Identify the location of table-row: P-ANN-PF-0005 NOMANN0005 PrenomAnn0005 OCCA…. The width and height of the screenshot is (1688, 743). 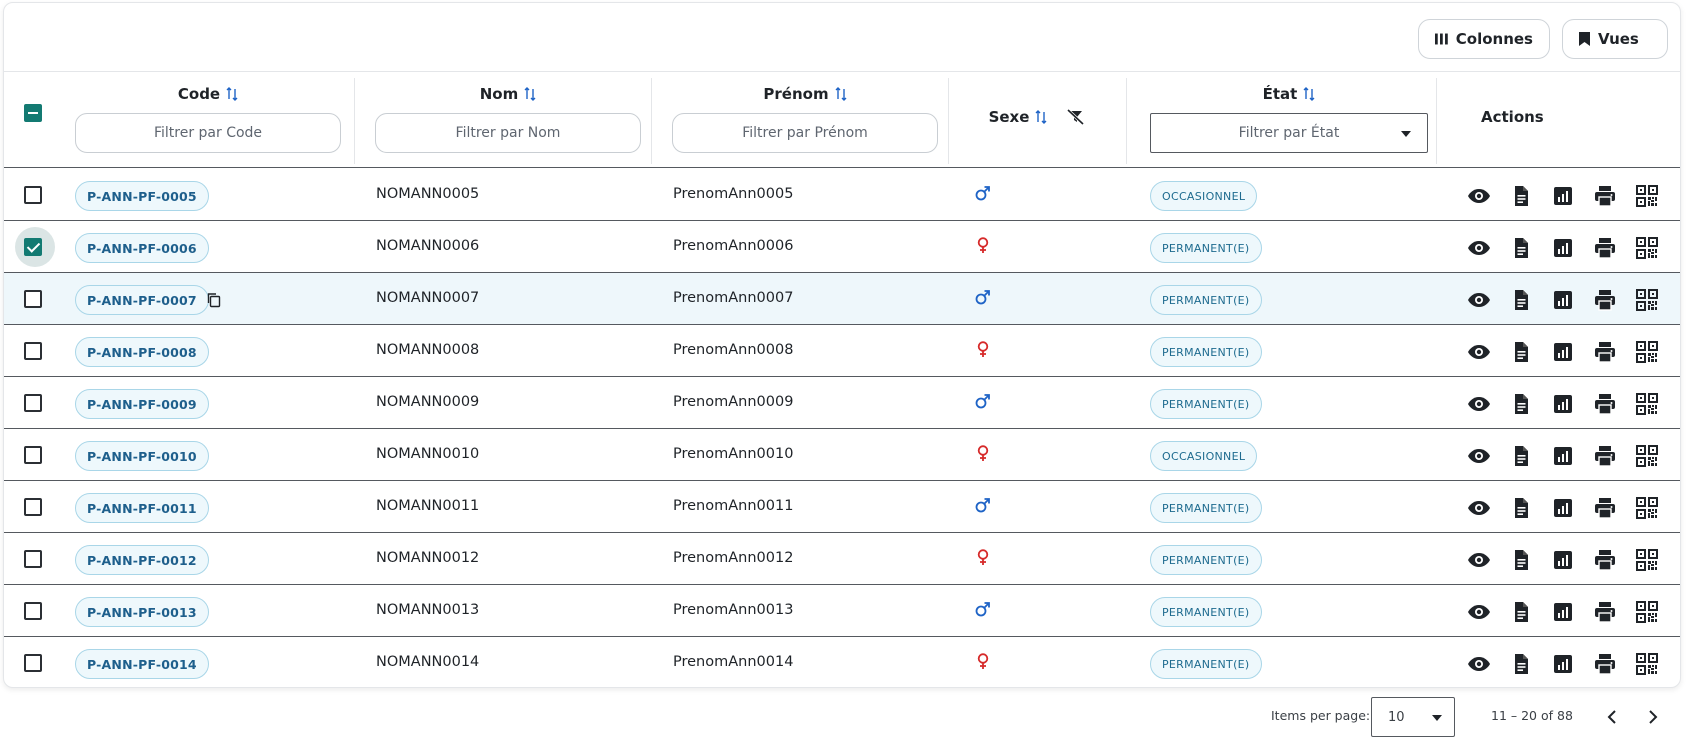
(842, 195).